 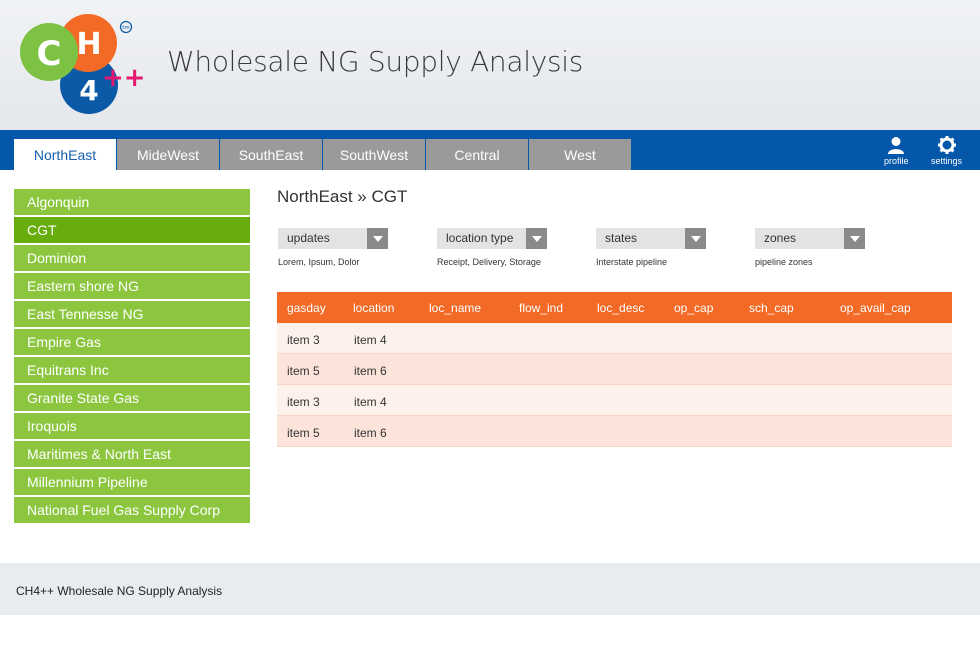 What do you see at coordinates (780, 238) in the screenshot?
I see `dropdown-label: zones` at bounding box center [780, 238].